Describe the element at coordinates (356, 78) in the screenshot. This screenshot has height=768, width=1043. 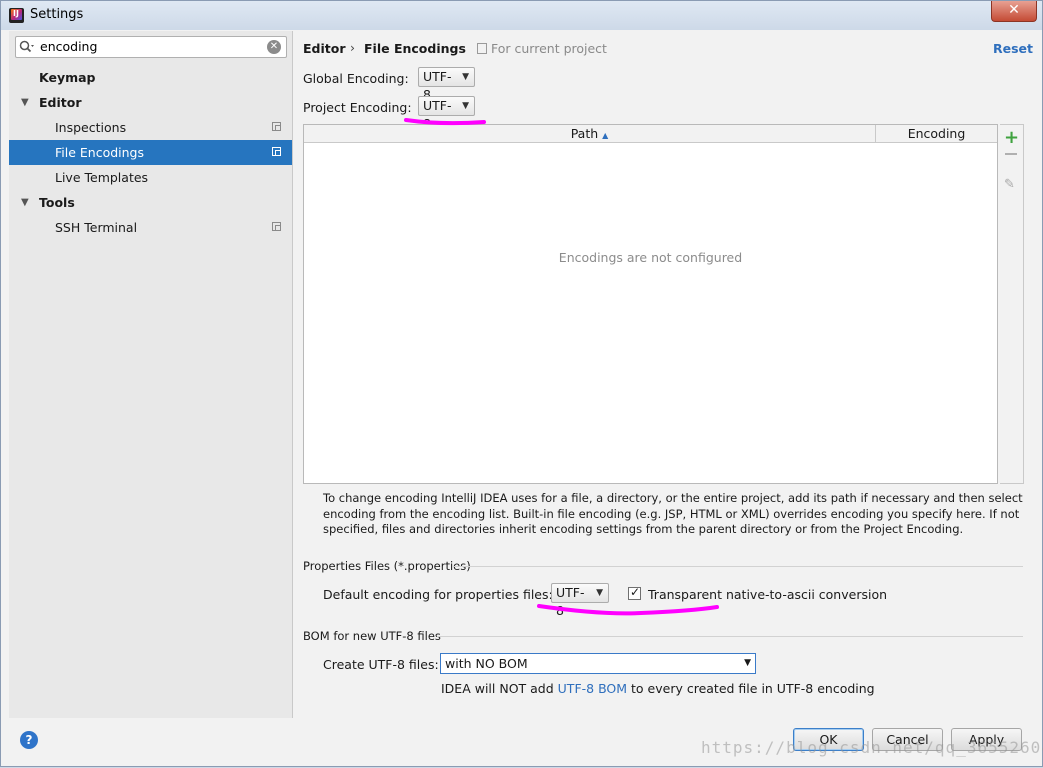
I see `global-encoding-label: Global Encoding:` at that location.